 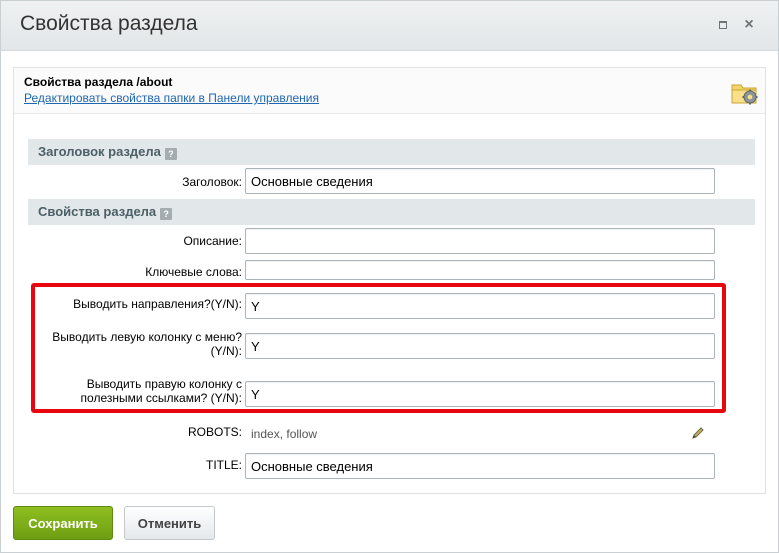 What do you see at coordinates (480, 346) in the screenshot?
I see `show-left-column-field` at bounding box center [480, 346].